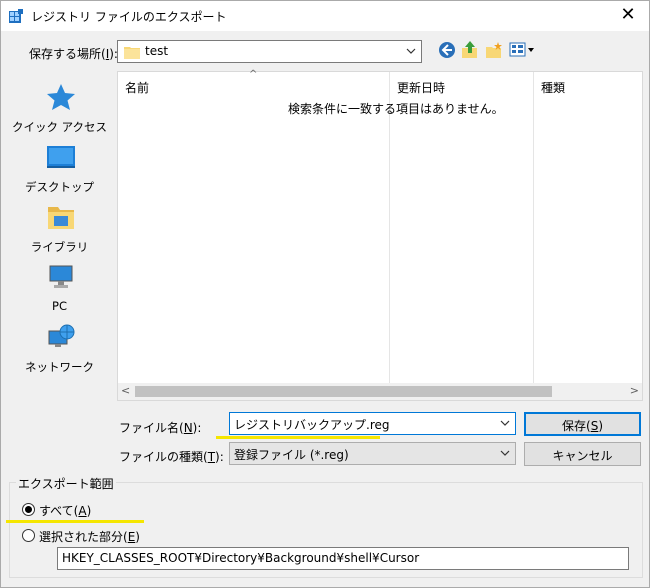 Image resolution: width=650 pixels, height=588 pixels. Describe the element at coordinates (65, 510) in the screenshot. I see `radio-all-label: すべて(A)` at that location.